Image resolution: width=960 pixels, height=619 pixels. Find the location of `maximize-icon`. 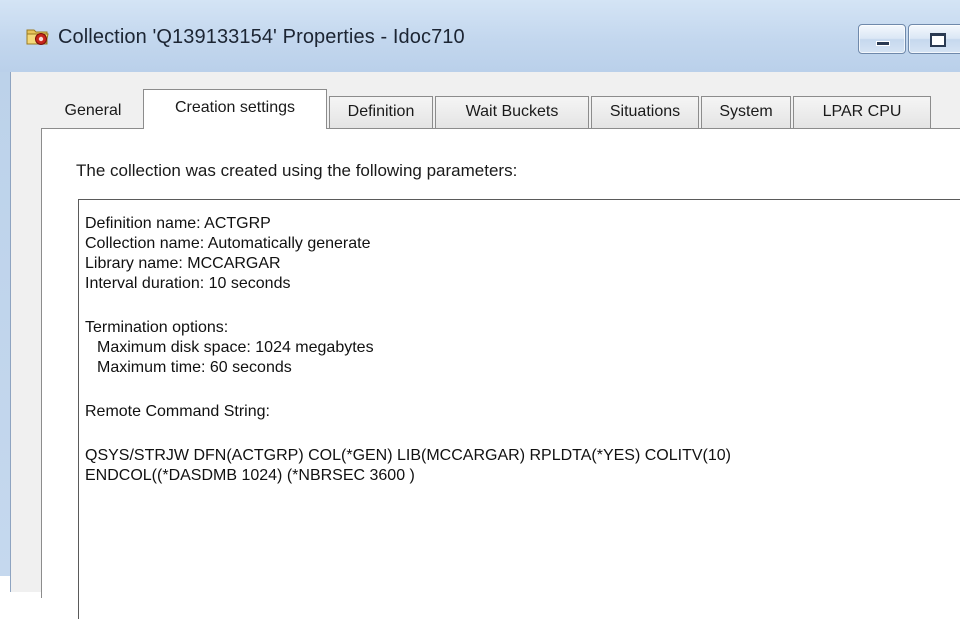

maximize-icon is located at coordinates (938, 40).